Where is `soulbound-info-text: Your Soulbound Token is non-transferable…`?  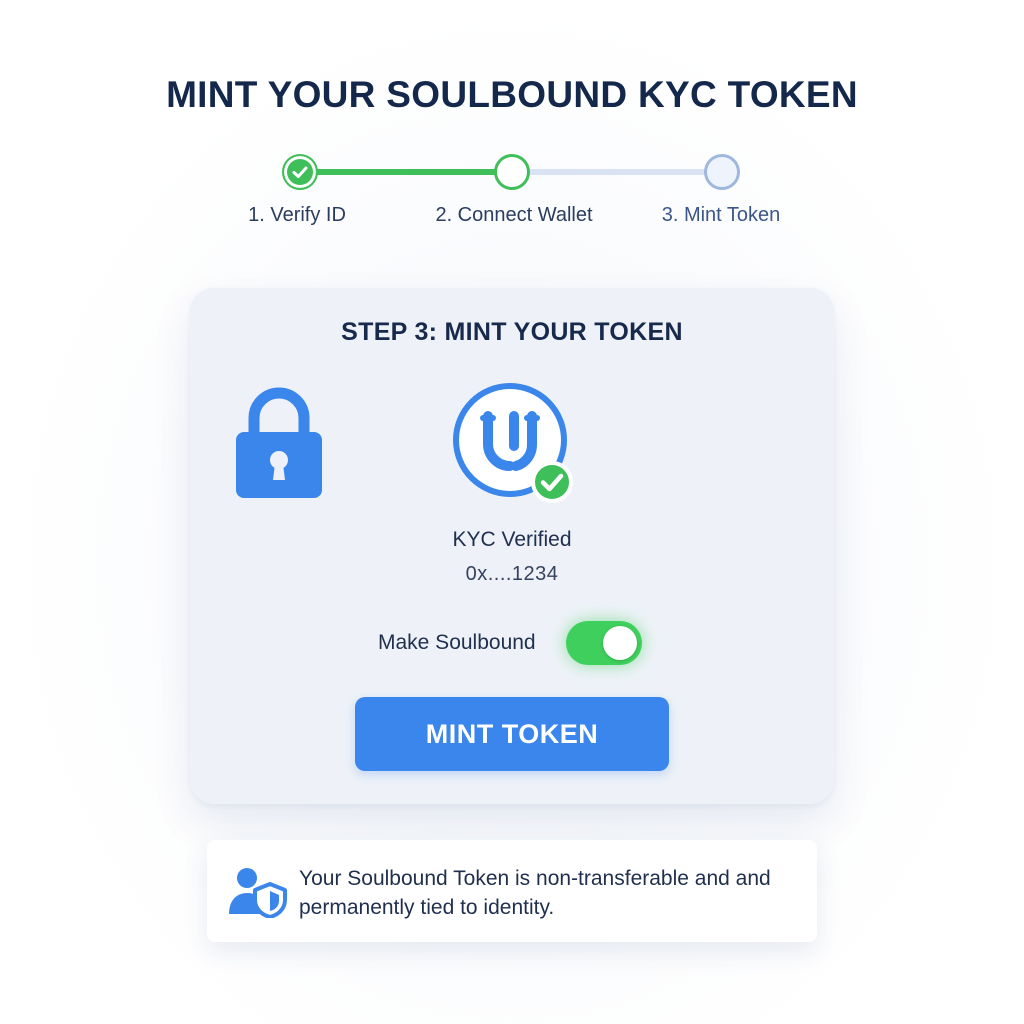 soulbound-info-text: Your Soulbound Token is non-transferable… is located at coordinates (535, 893).